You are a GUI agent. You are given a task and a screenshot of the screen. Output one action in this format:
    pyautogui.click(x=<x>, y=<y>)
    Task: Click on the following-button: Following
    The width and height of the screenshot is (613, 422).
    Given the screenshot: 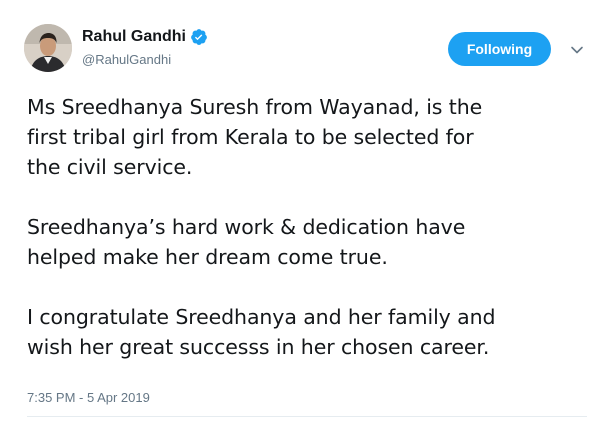 What is the action you would take?
    pyautogui.click(x=499, y=49)
    